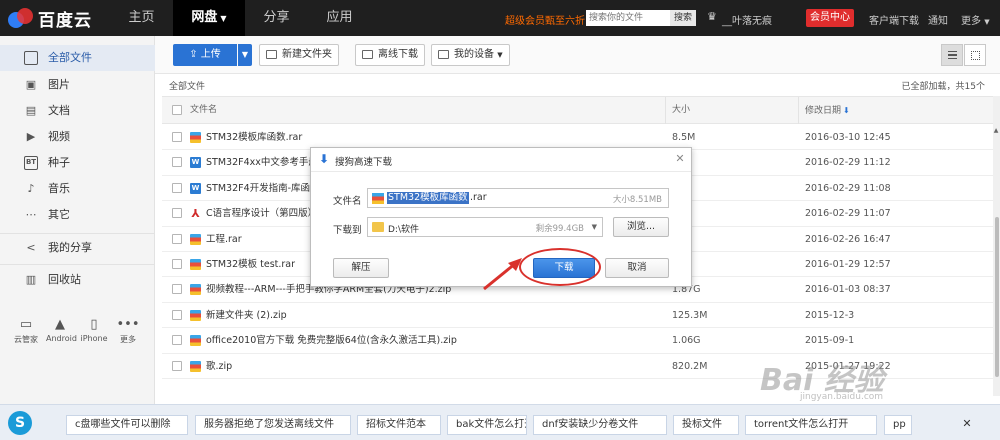  I want to click on chevron-down-icon: ▼, so click(594, 227).